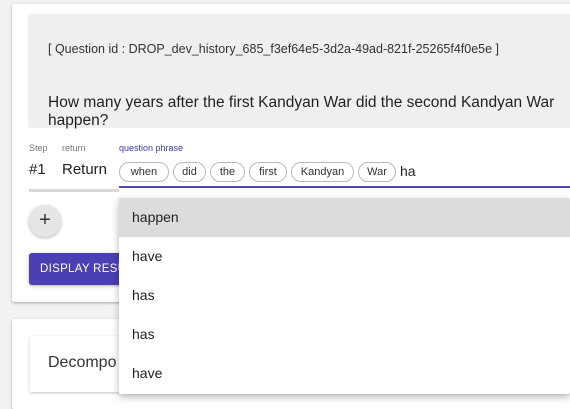 The width and height of the screenshot is (570, 409). What do you see at coordinates (227, 172) in the screenshot?
I see `phrase-chip: the` at bounding box center [227, 172].